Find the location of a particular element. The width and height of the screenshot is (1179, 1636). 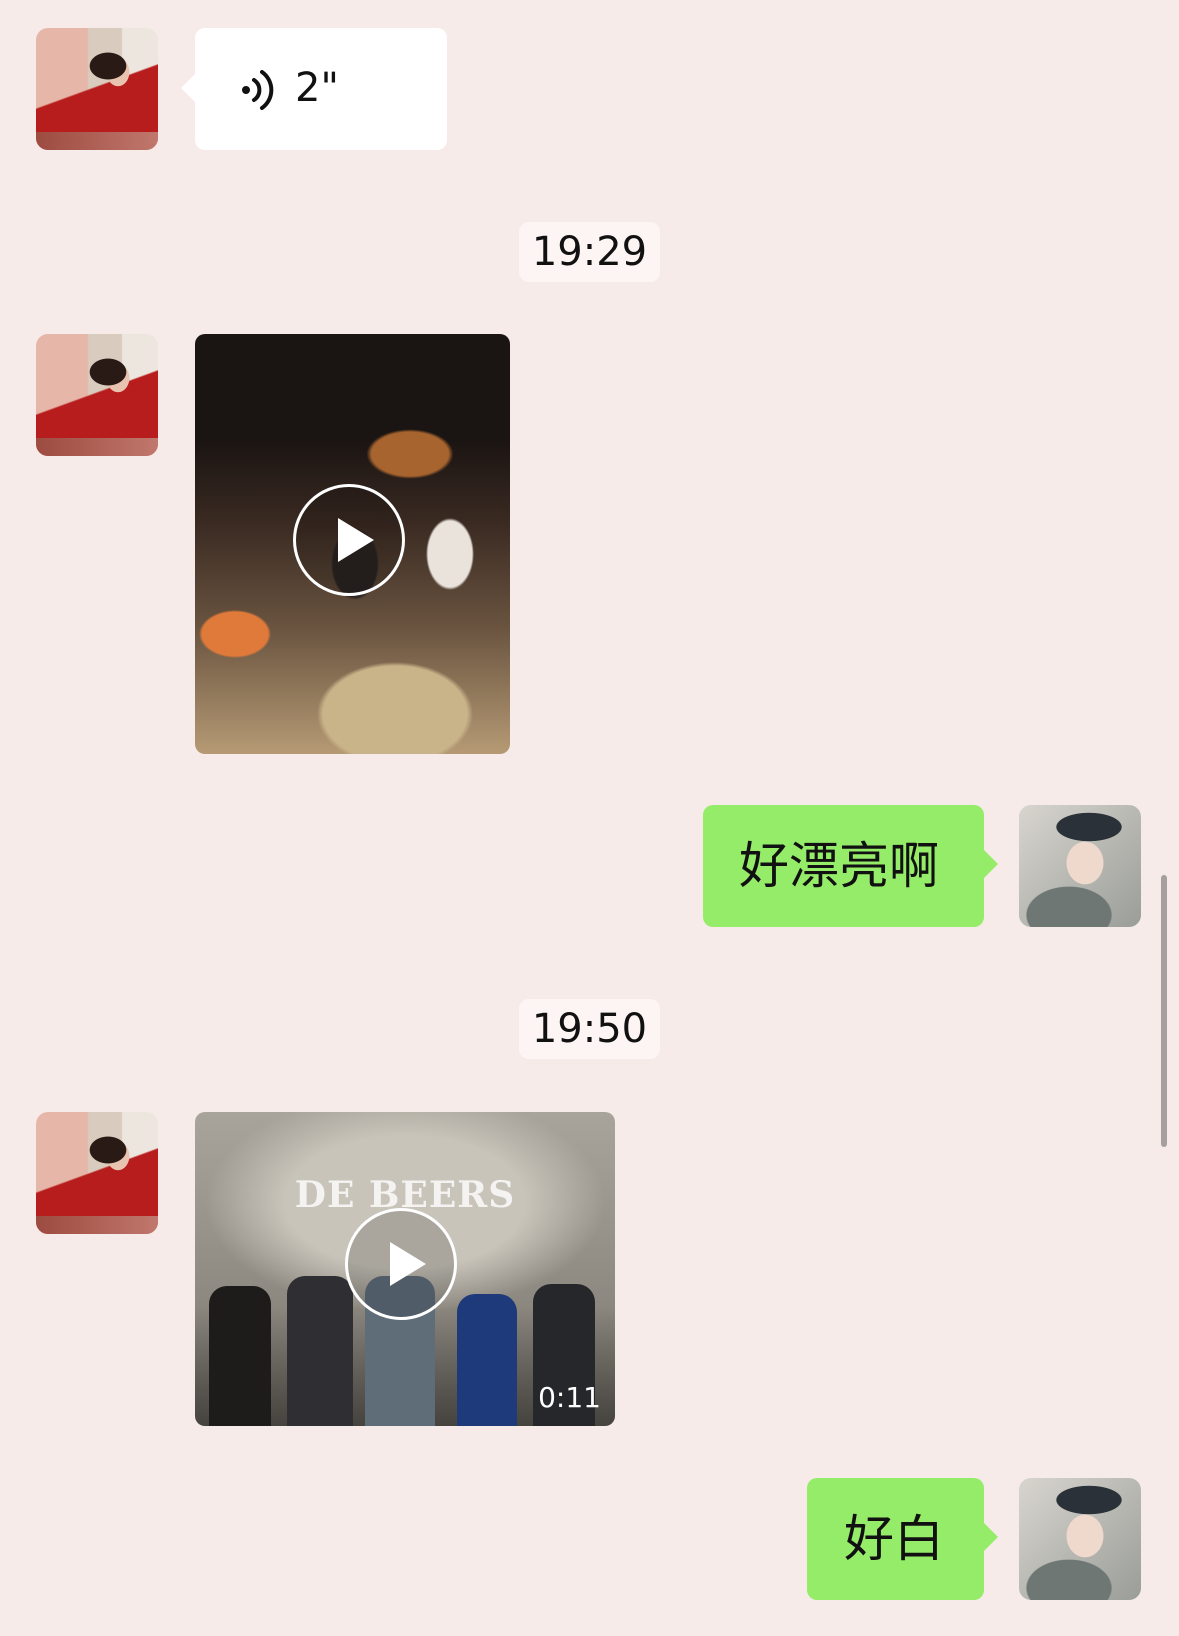

message-text: 好漂亮啊 is located at coordinates (839, 866).